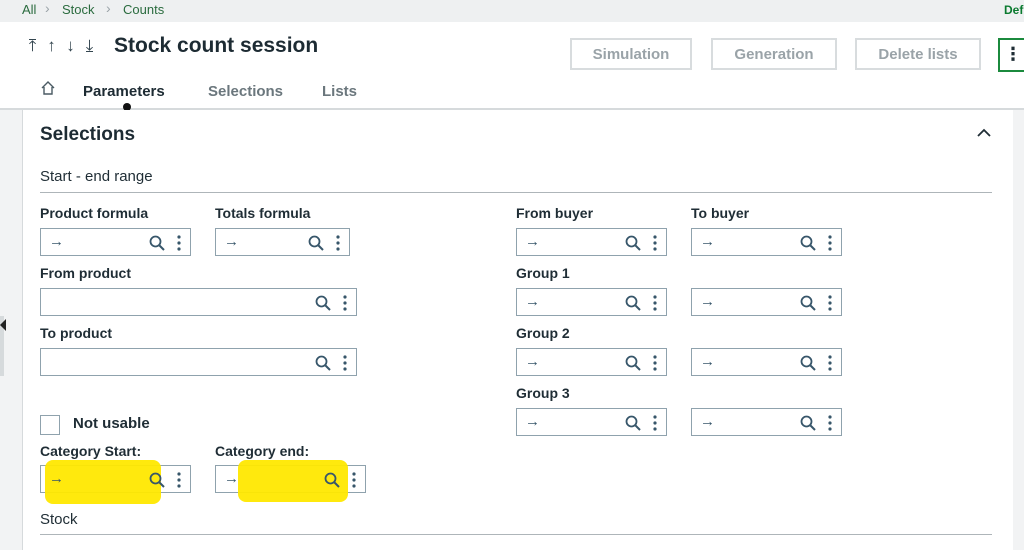 Image resolution: width=1024 pixels, height=550 pixels. I want to click on next-record-icon: ↓, so click(71, 46).